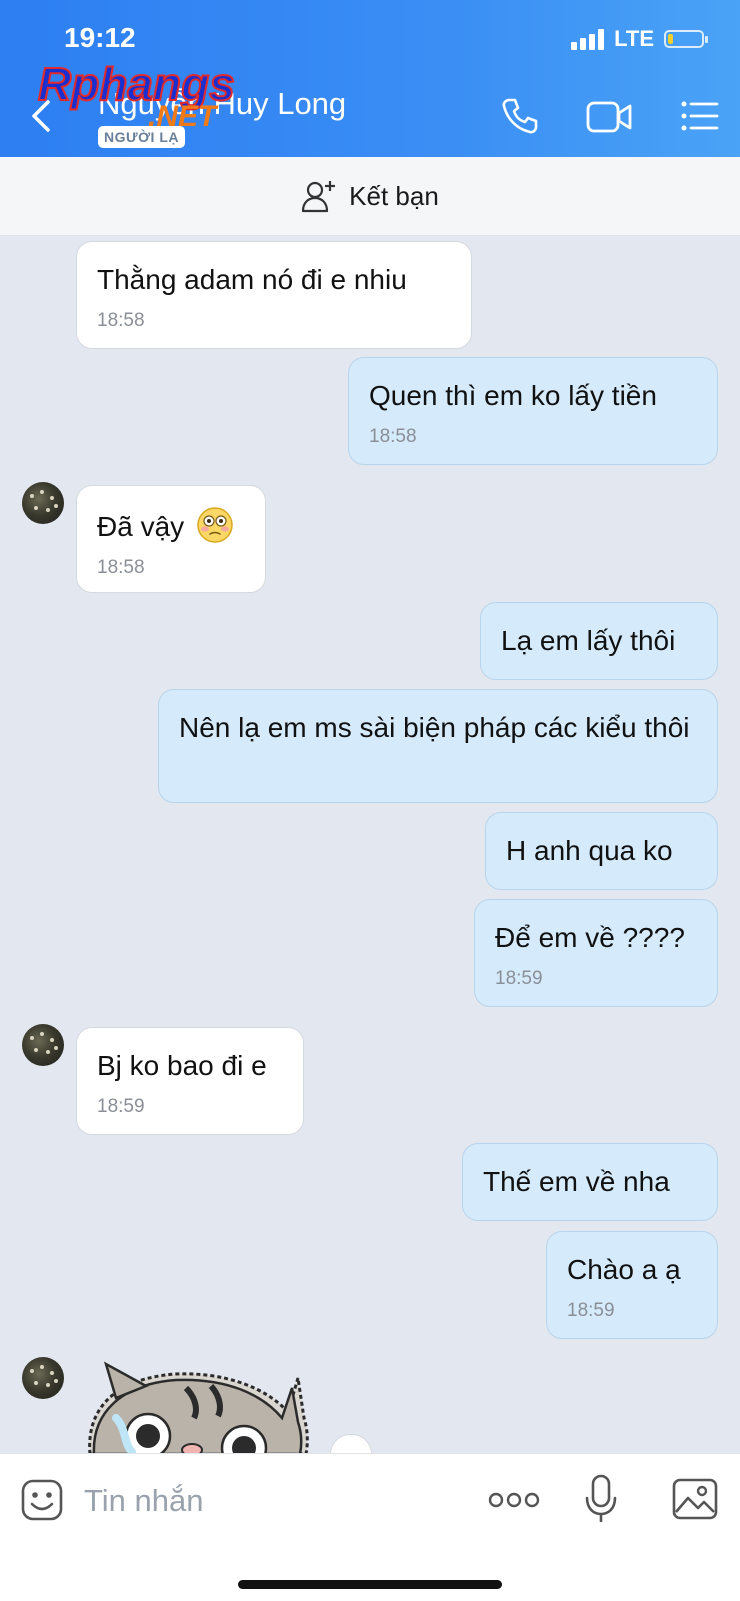 This screenshot has width=740, height=1601. Describe the element at coordinates (264, 1501) in the screenshot. I see `message-input` at that location.